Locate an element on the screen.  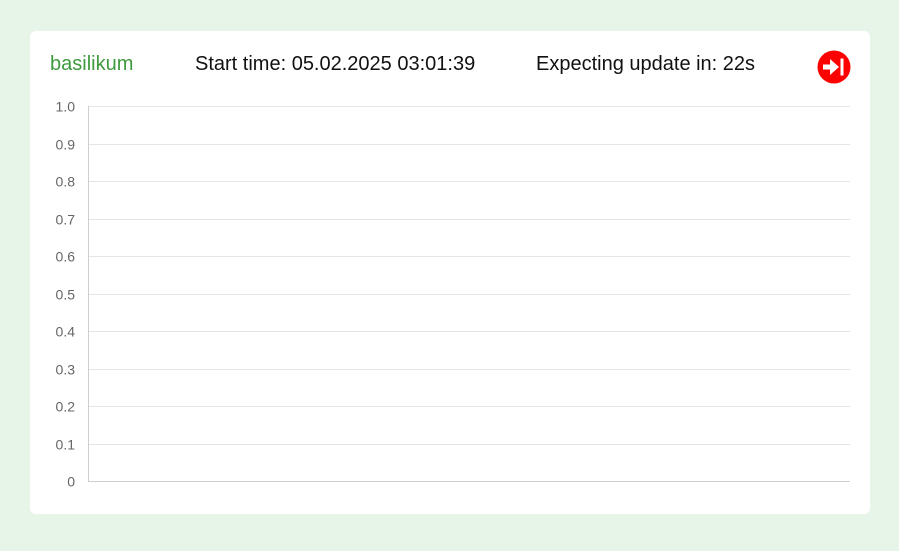
y-tick-label: 1.0 is located at coordinates (66, 107).